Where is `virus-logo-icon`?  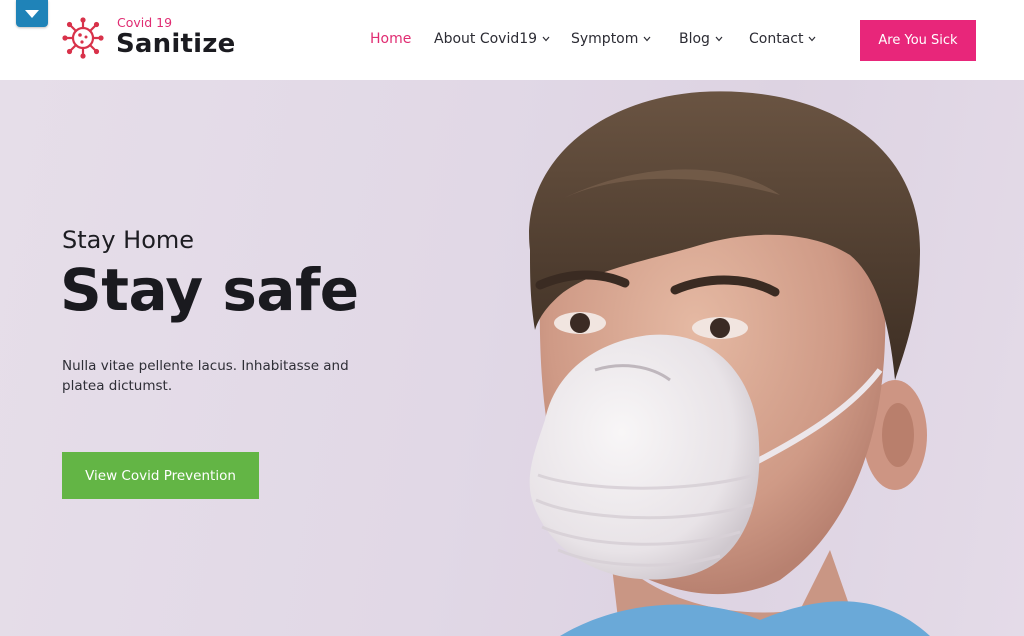
virus-logo-icon is located at coordinates (83, 38).